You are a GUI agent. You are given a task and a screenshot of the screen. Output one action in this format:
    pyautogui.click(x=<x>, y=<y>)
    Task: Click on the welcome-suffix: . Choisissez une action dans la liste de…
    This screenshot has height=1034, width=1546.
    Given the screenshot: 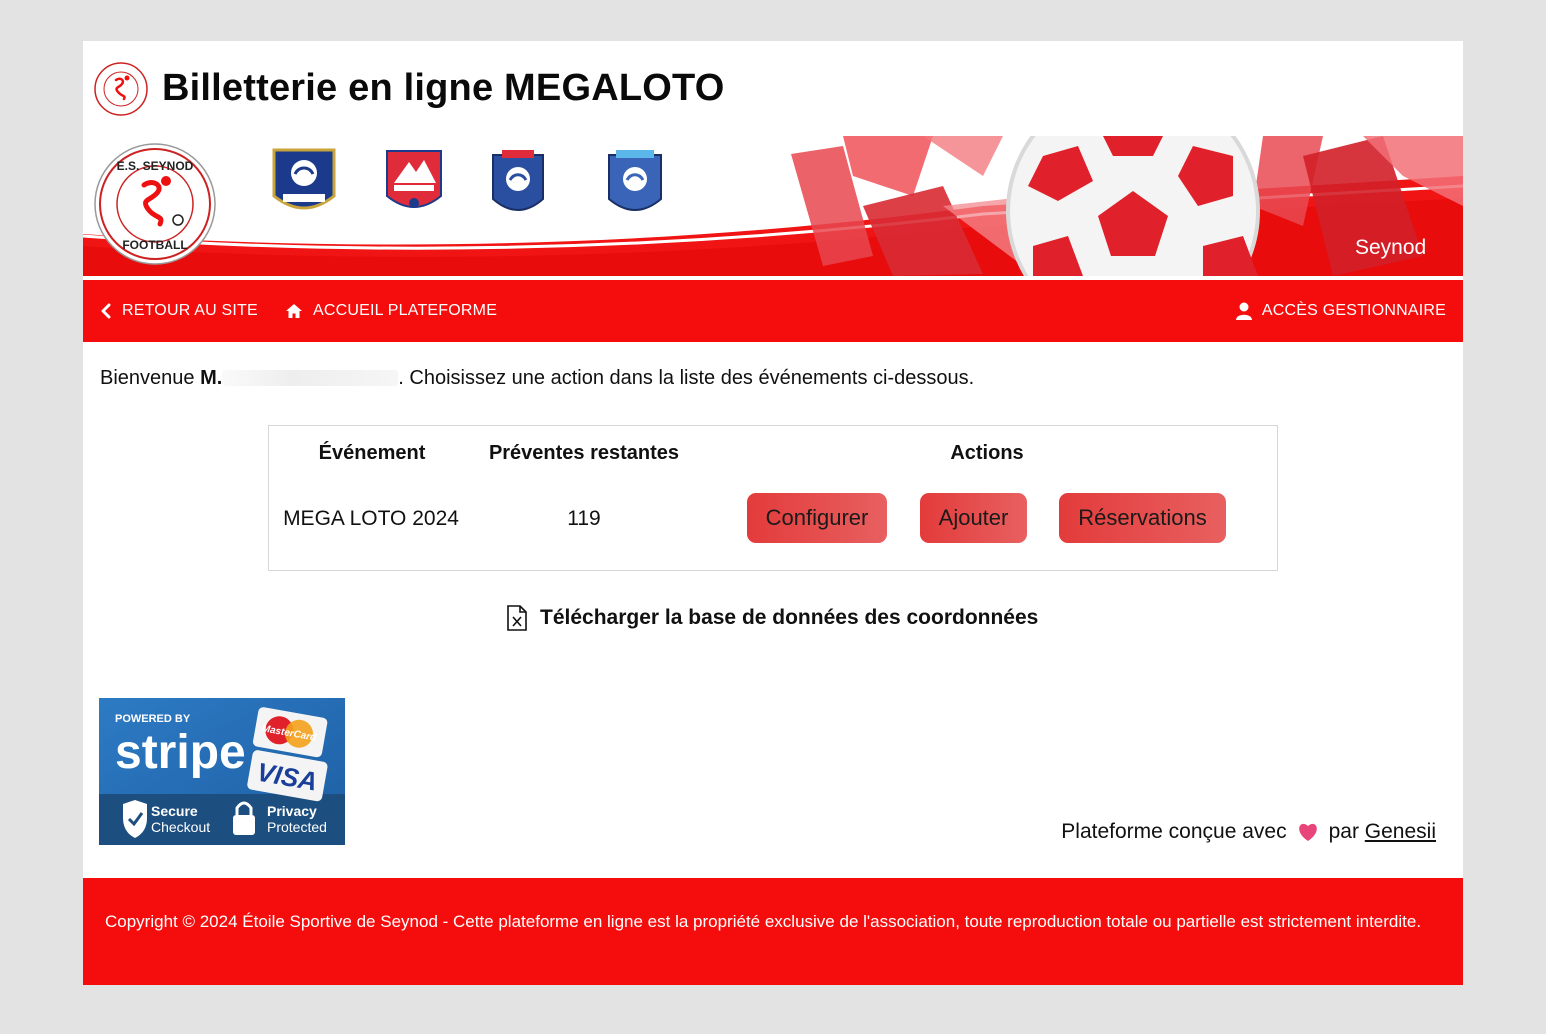 What is the action you would take?
    pyautogui.click(x=686, y=378)
    